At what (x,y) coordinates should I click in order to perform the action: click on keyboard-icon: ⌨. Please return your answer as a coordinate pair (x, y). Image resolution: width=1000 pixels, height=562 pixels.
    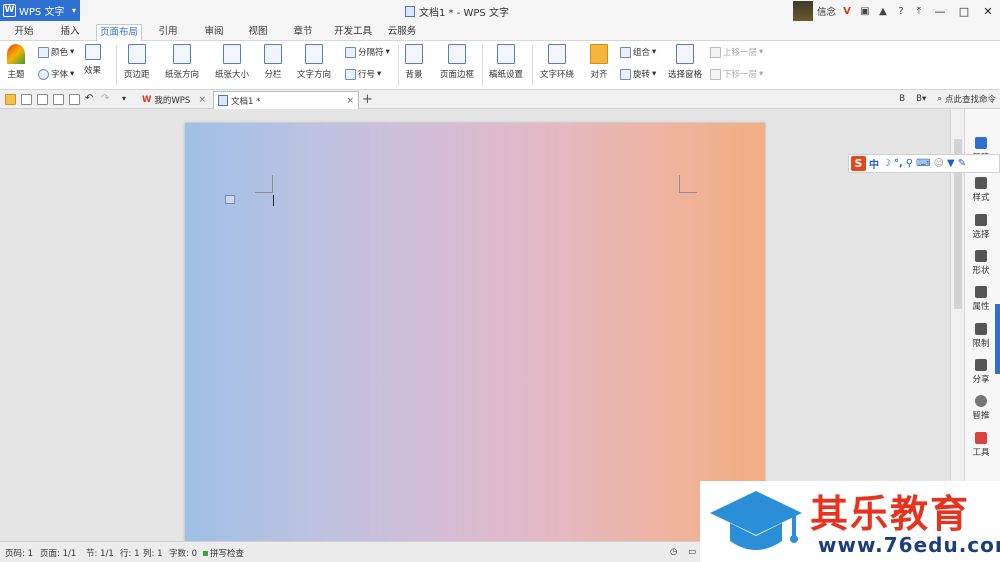
    Looking at the image, I should click on (923, 163).